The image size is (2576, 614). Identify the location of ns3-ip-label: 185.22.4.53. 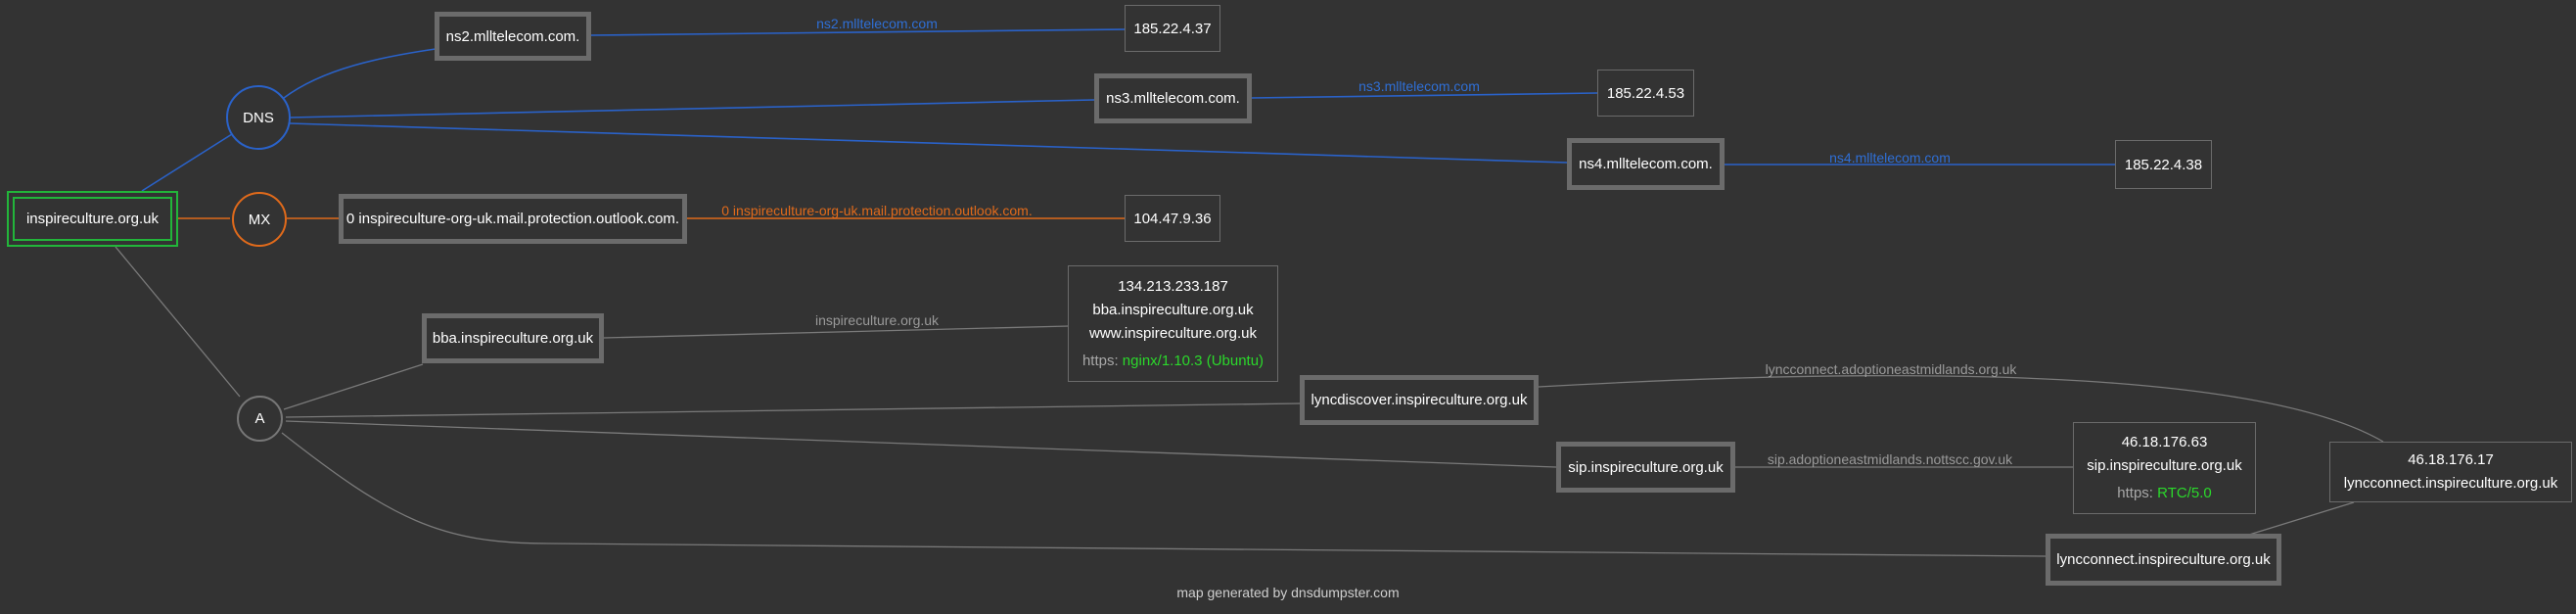
(1646, 93).